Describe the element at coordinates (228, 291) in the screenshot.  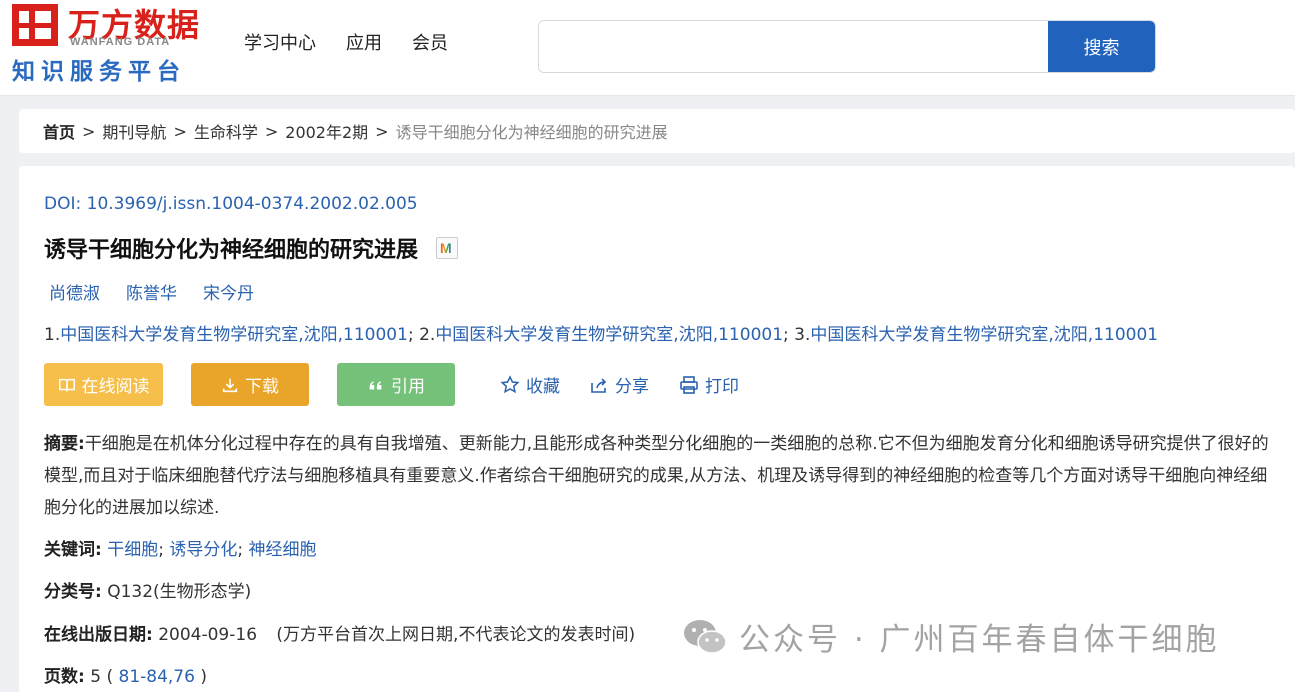
I see `author-link: 宋今丹` at that location.